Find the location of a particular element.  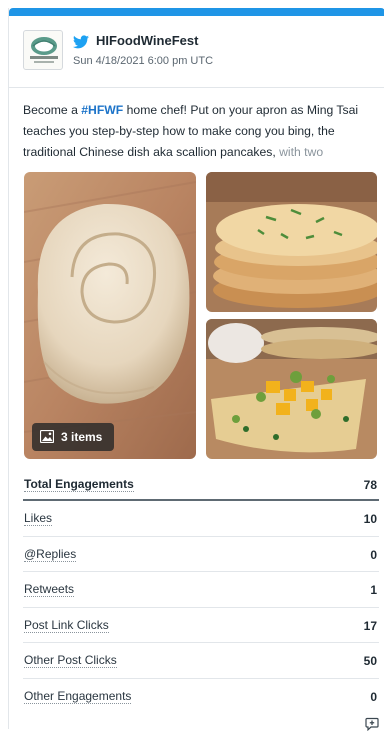

post-text-intro: Become a is located at coordinates (52, 110).